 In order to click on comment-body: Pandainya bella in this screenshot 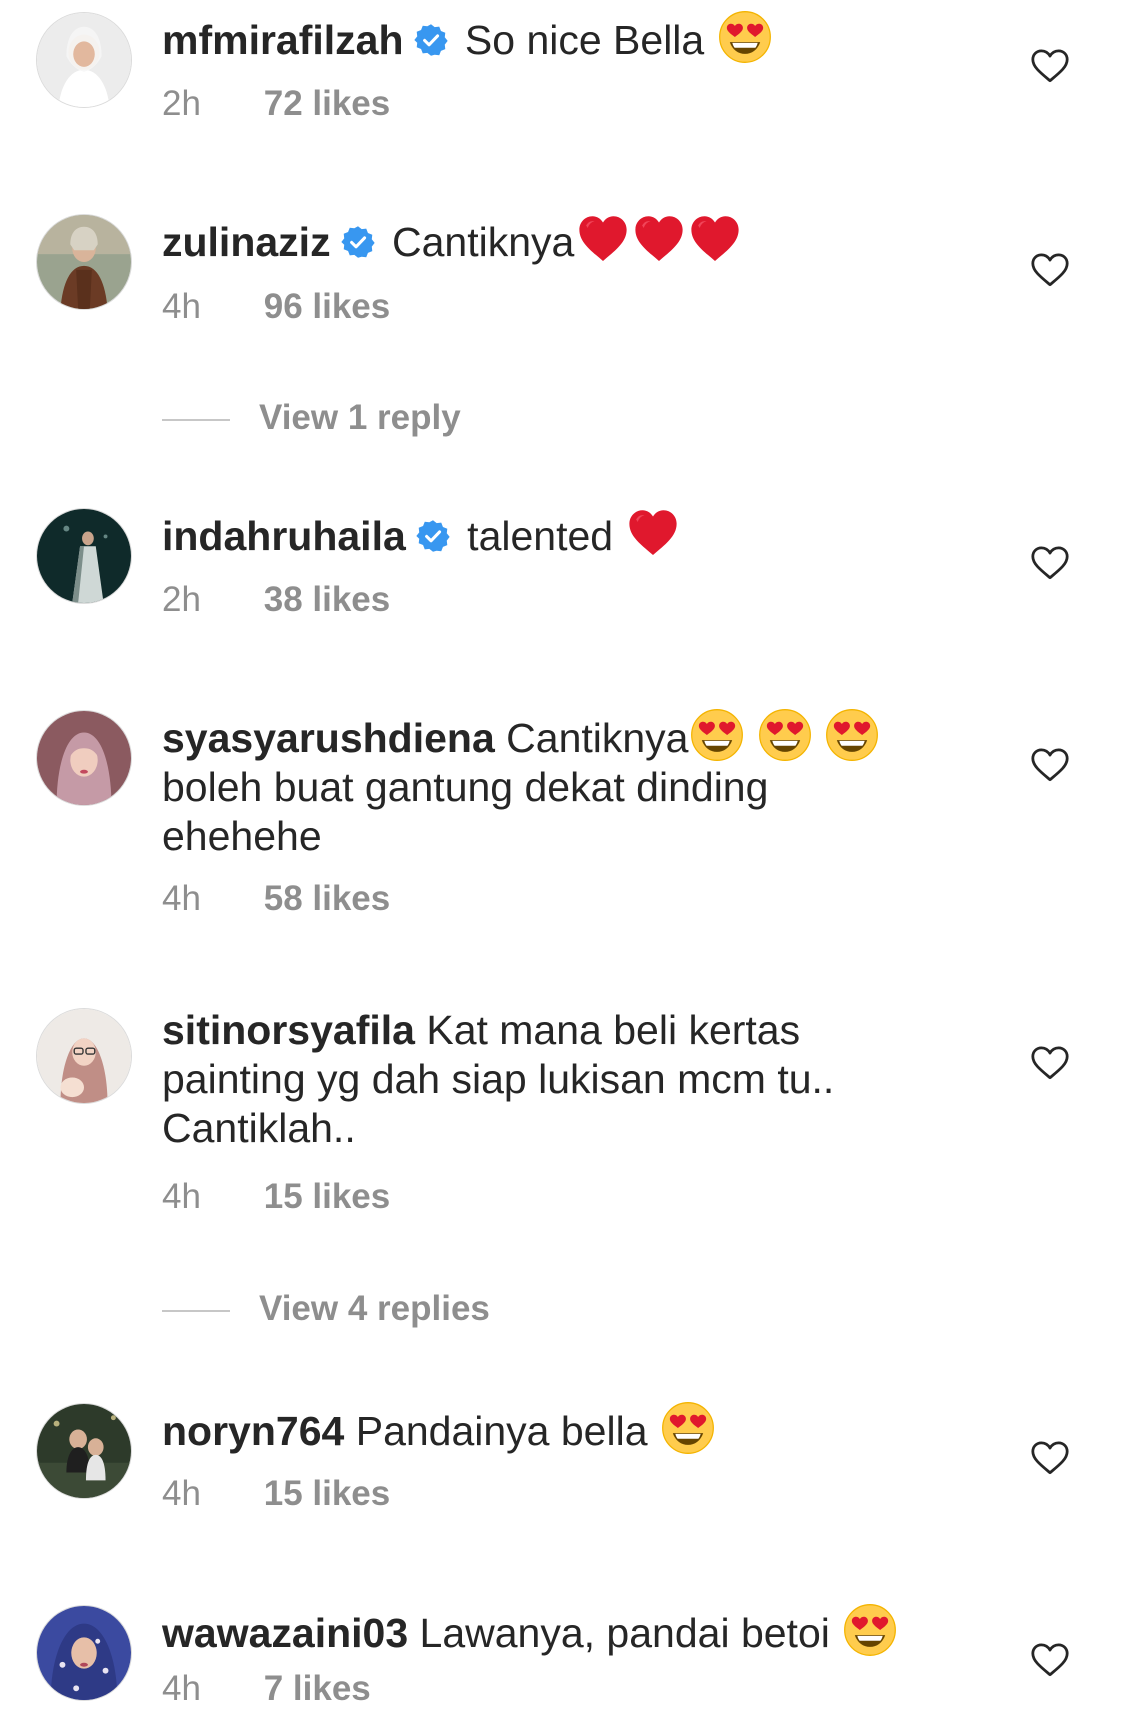, I will do `click(501, 1431)`.